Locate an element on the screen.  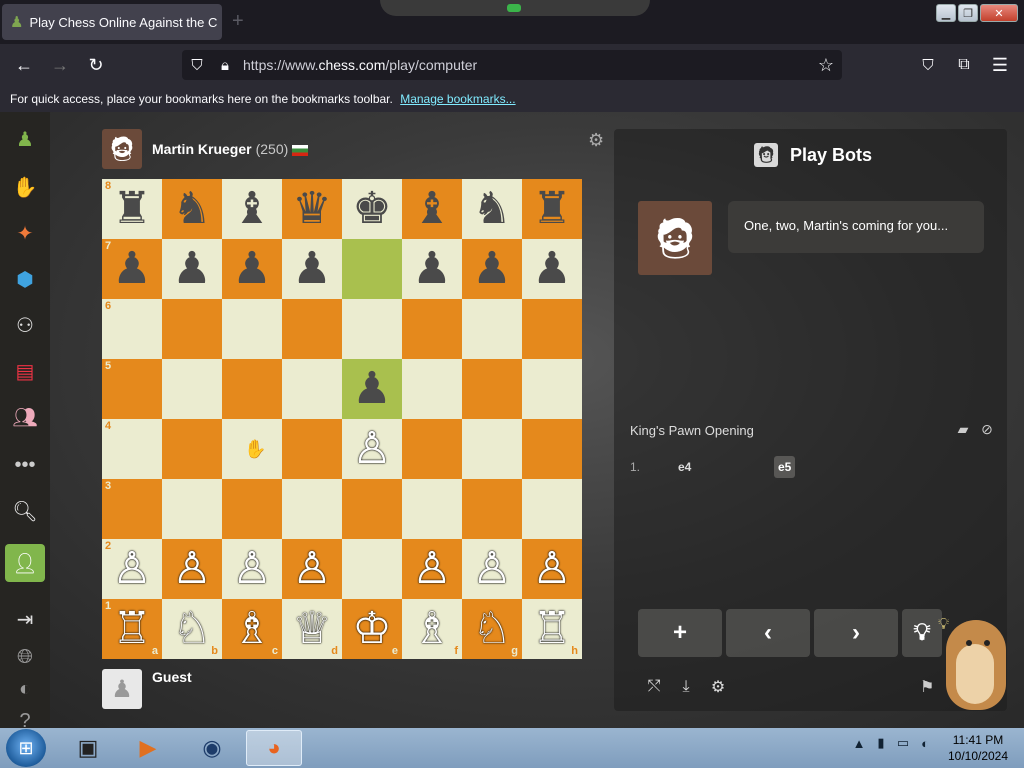
square-b6 is located at coordinates (192, 329).